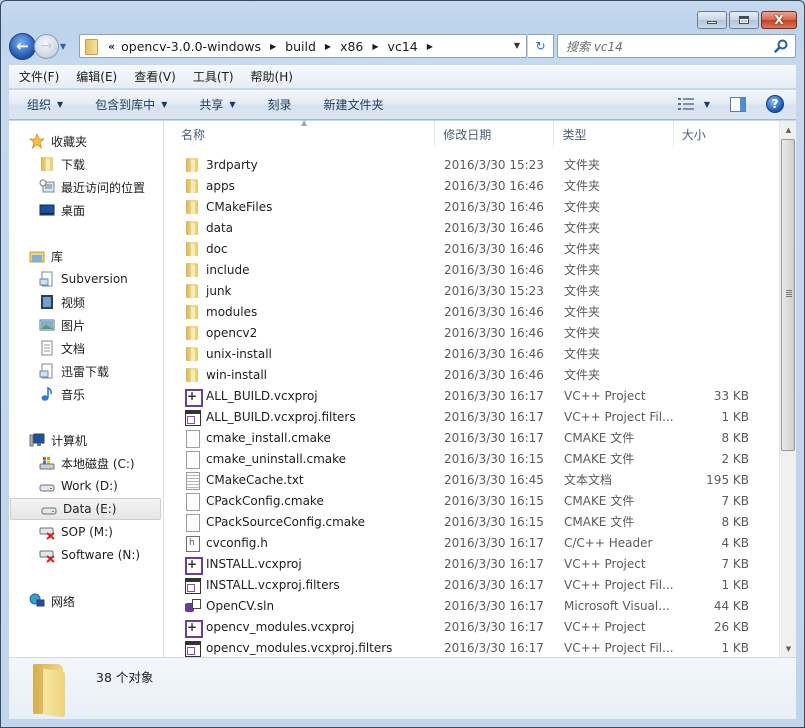 The height and width of the screenshot is (728, 805). Describe the element at coordinates (472, 479) in the screenshot. I see `file-row: CMakeCache.txt 2016/3/30 16:45 文本文档 195 KB` at that location.